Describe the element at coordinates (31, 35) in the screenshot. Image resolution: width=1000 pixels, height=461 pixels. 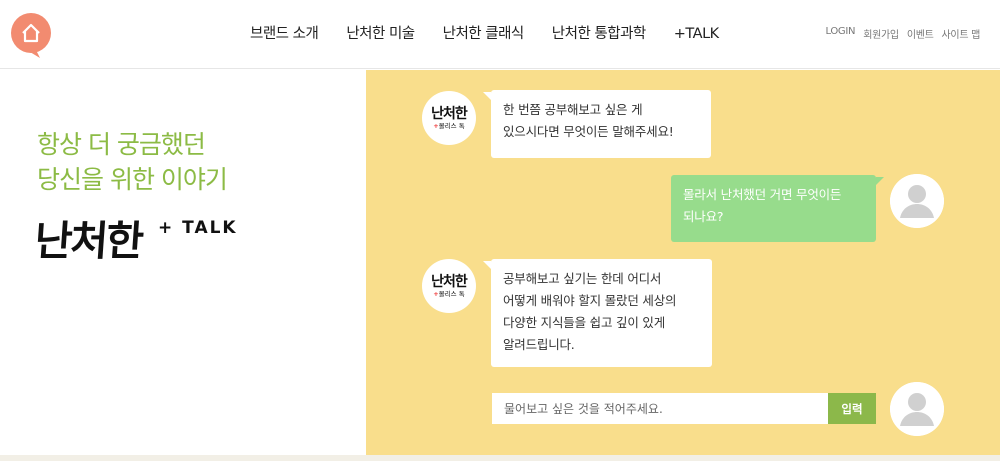
I see `home-logo-icon` at that location.